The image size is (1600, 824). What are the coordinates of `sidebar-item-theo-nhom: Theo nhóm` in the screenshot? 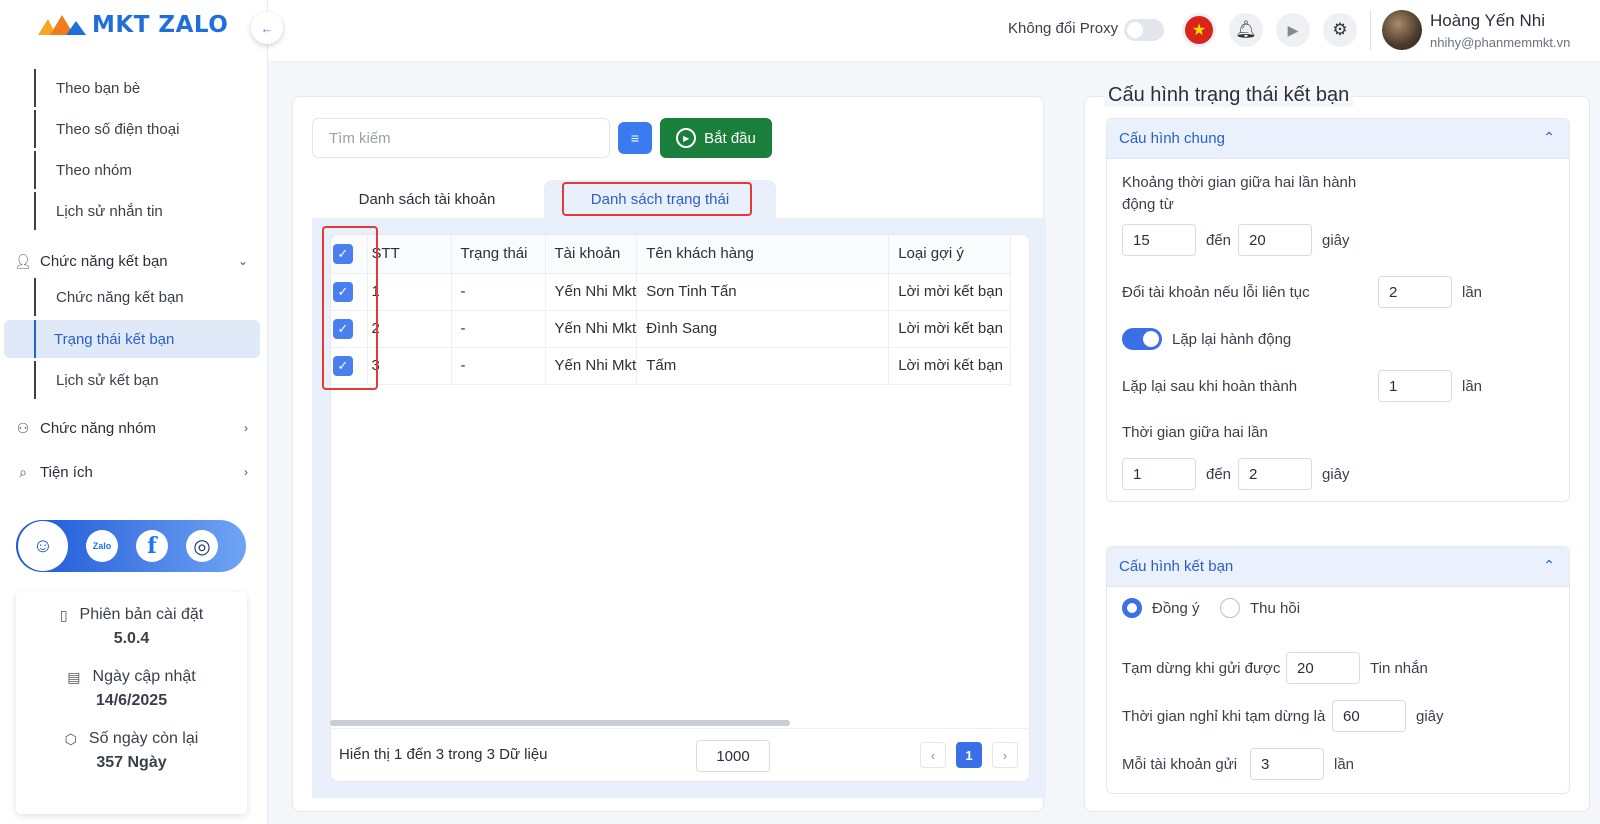 It's located at (145, 170).